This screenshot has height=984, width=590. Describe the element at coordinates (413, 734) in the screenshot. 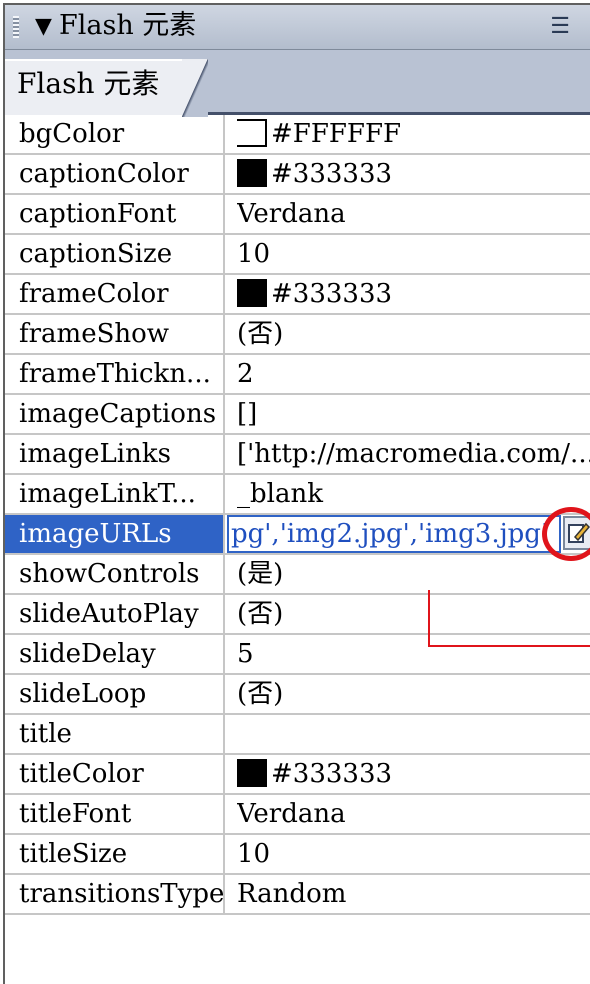

I see `property-value` at that location.